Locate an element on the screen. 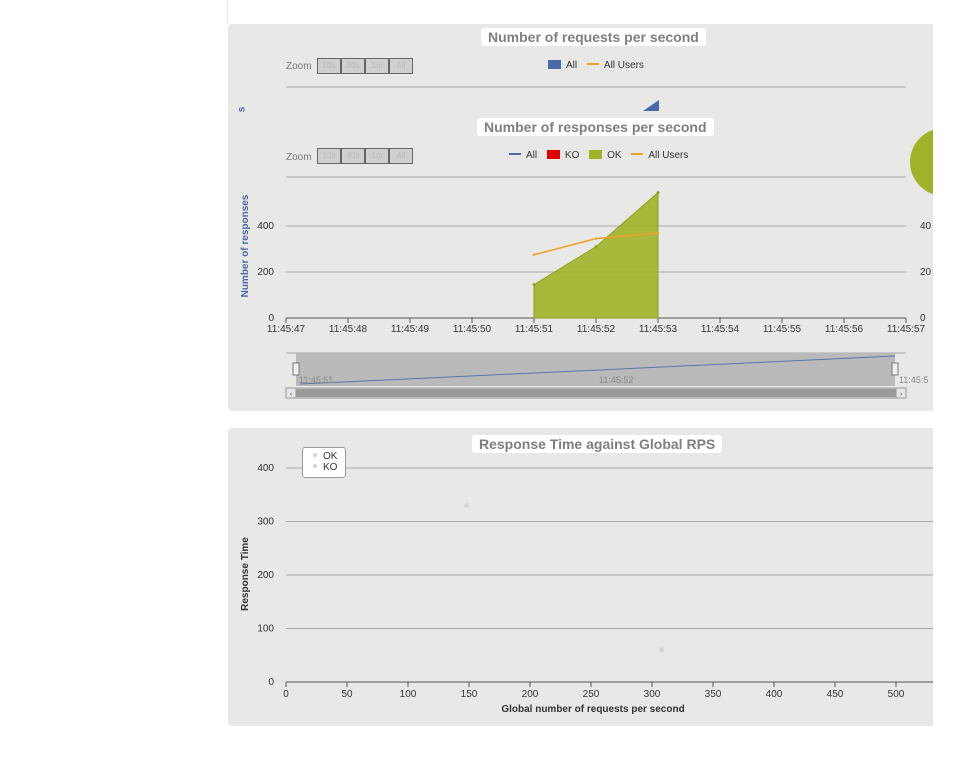  x-tick-label: 11:45:49 is located at coordinates (410, 329).